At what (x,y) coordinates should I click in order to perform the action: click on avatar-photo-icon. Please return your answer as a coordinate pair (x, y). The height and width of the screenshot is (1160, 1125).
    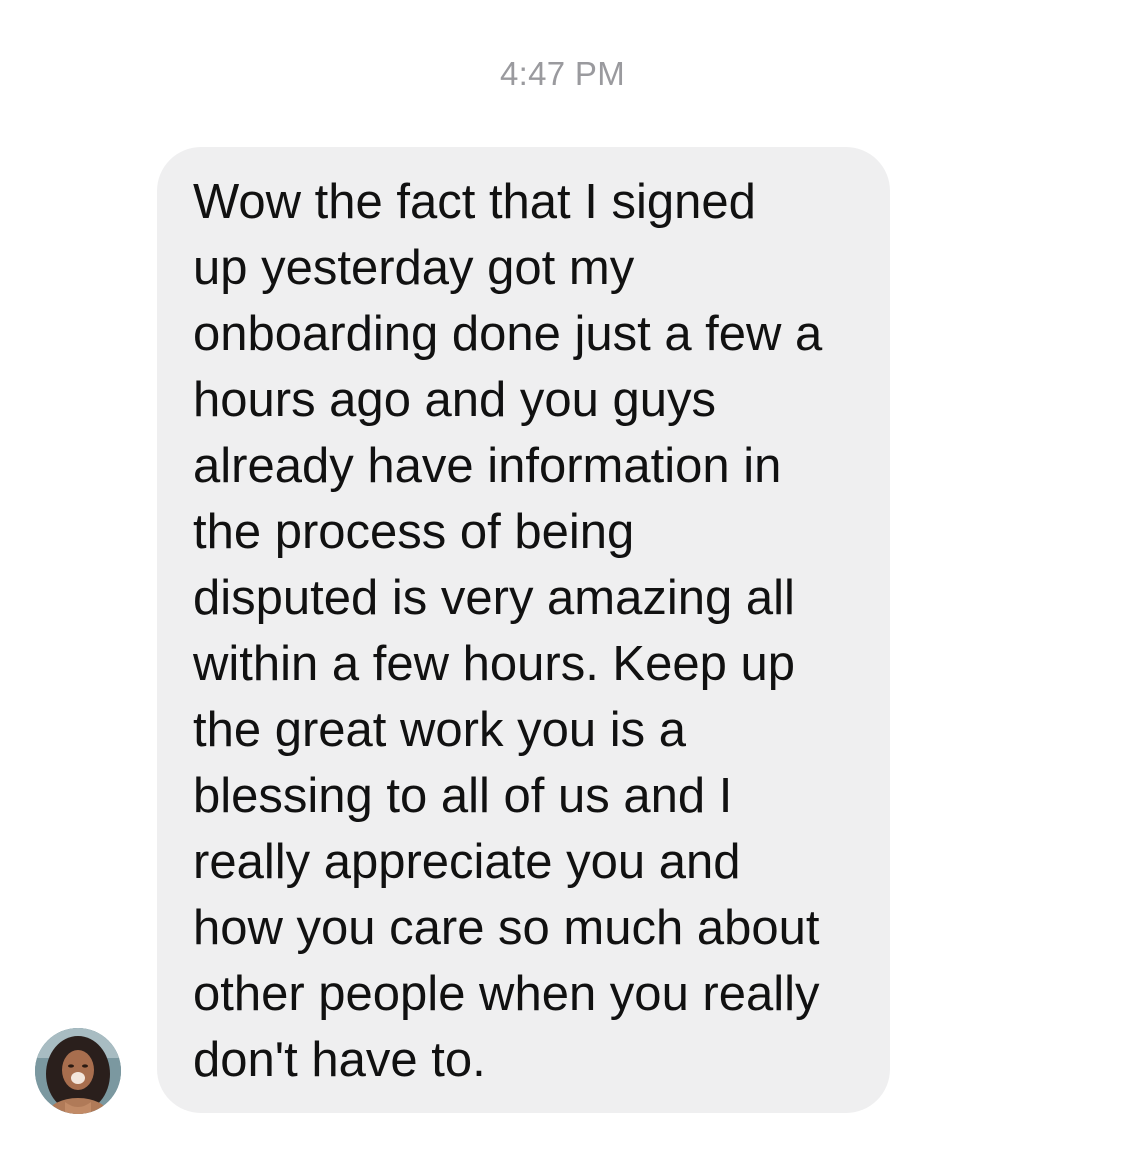
    Looking at the image, I should click on (78, 1071).